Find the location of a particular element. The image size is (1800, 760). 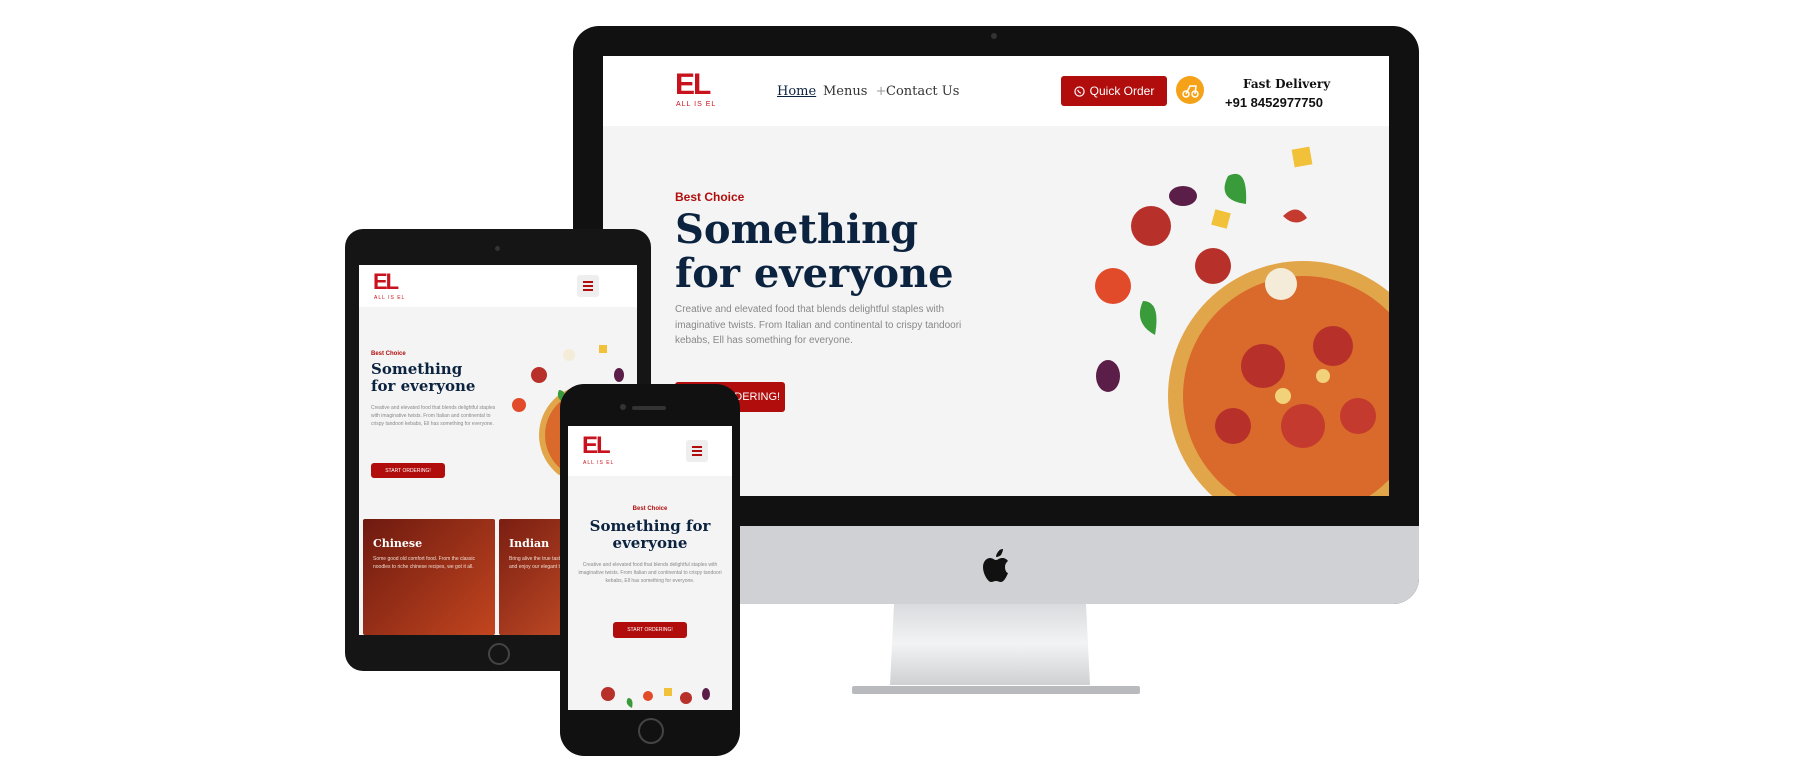

tablet-logo-tagline: ALL IS EL is located at coordinates (390, 298).